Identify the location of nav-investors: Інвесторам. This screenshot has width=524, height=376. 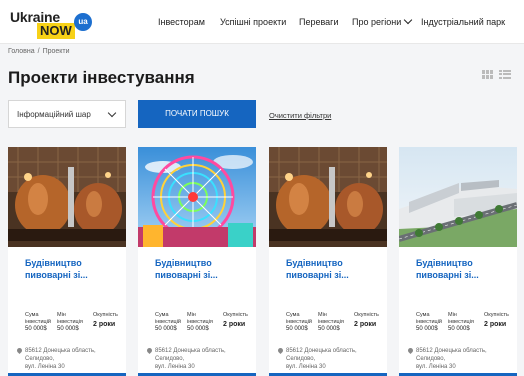
(181, 22).